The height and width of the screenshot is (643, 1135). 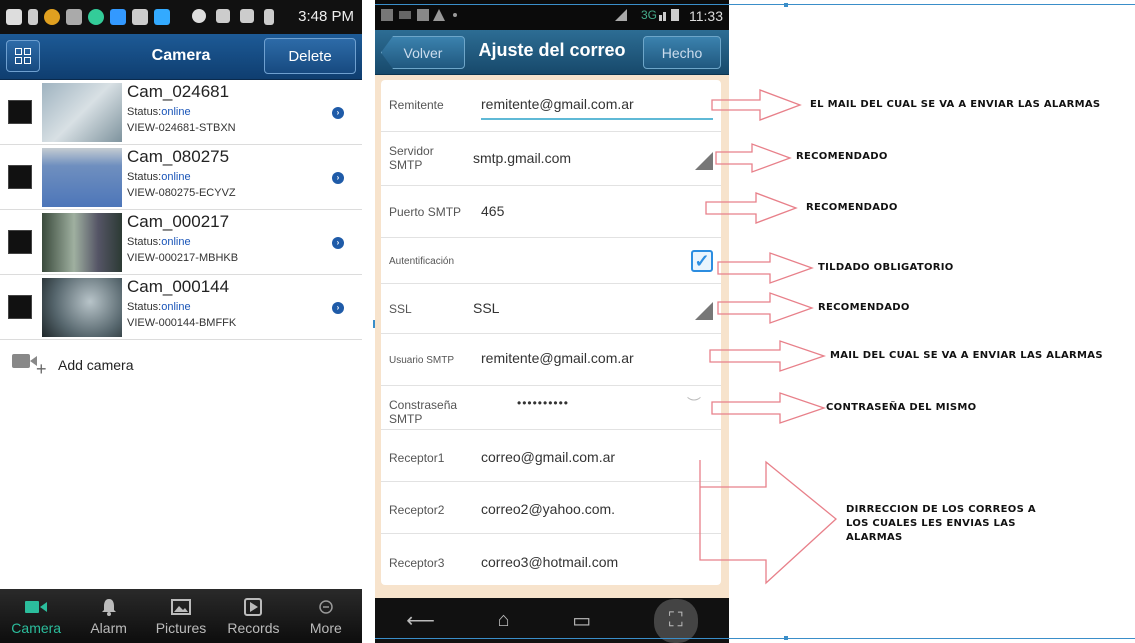 I want to click on status-label: Status:, so click(x=144, y=112).